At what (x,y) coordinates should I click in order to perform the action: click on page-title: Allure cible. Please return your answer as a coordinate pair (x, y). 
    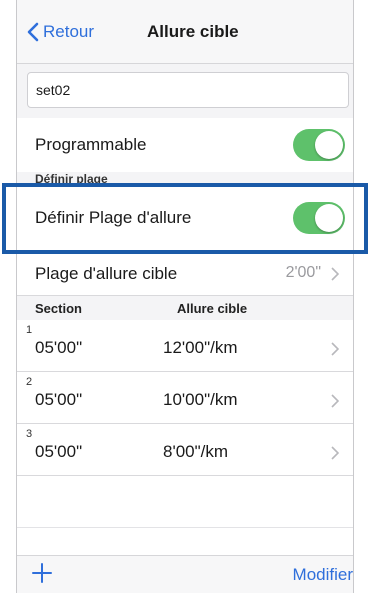
    Looking at the image, I should click on (193, 31).